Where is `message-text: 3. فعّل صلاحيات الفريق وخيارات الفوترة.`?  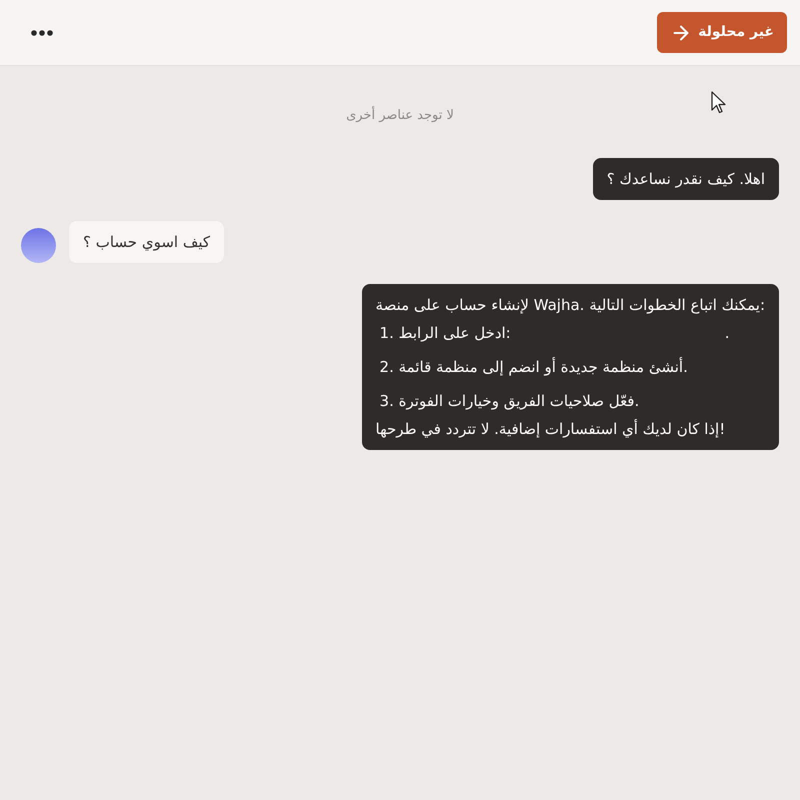 message-text: 3. فعّل صلاحيات الفريق وخيارات الفوترة. is located at coordinates (510, 401).